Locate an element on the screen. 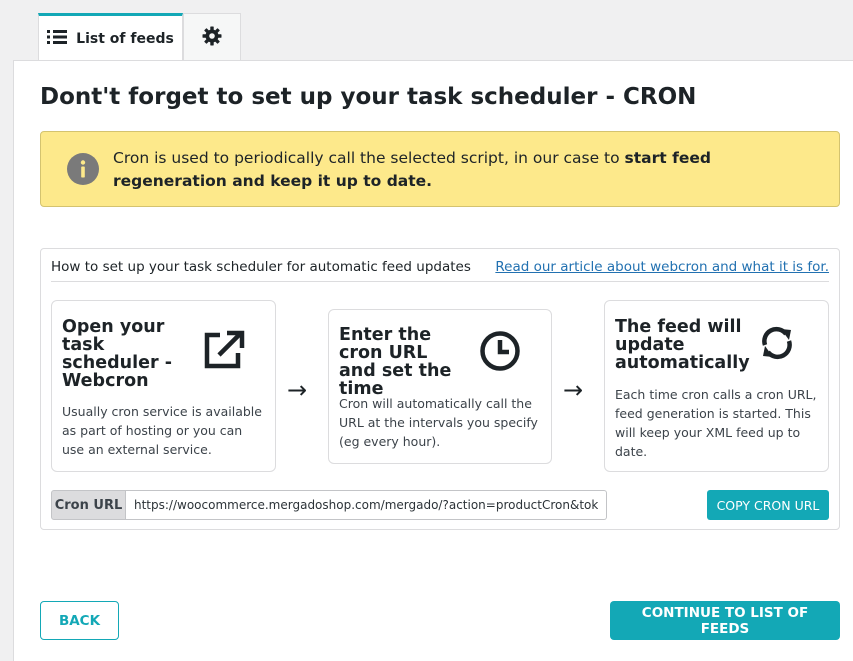 The height and width of the screenshot is (661, 853). clock-icon is located at coordinates (500, 353).